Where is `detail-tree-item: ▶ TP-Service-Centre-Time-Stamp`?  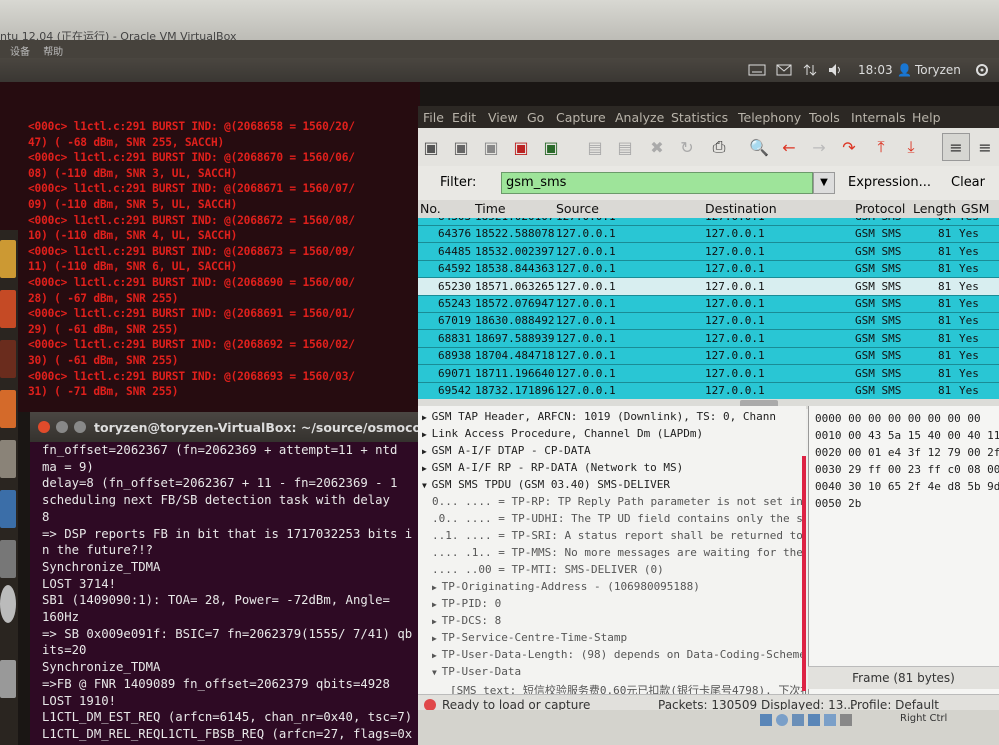
detail-tree-item: ▶ TP-Service-Centre-Time-Stamp is located at coordinates (529, 637).